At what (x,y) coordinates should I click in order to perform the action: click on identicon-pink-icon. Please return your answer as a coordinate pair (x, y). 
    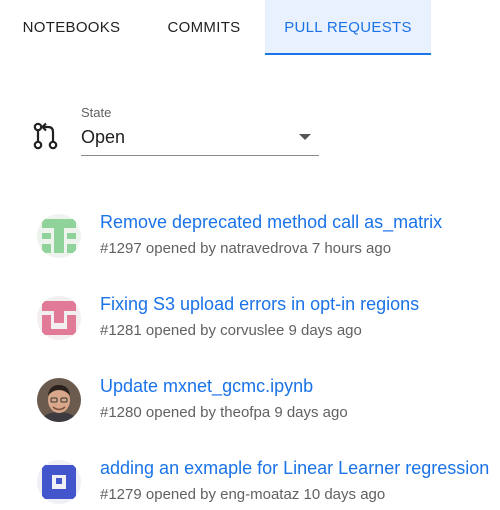
    Looking at the image, I should click on (59, 318).